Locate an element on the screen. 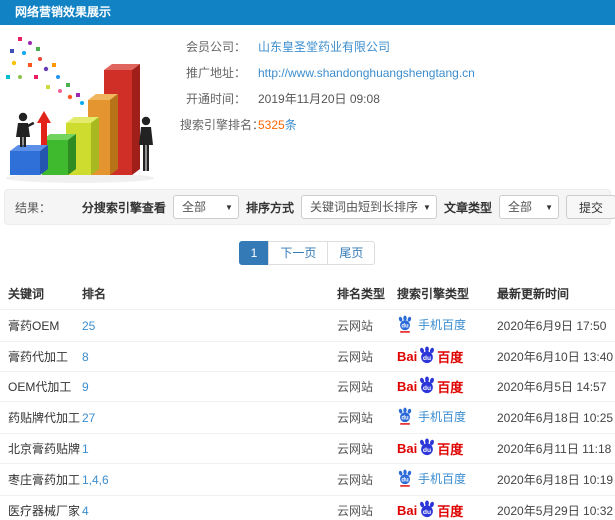 The image size is (615, 520). confetti-dots is located at coordinates (51, 74).